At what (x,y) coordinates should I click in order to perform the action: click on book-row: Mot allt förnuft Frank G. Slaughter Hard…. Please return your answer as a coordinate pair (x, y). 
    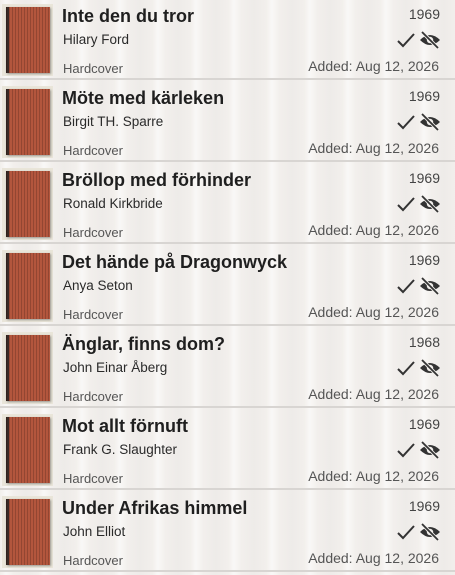
    Looking at the image, I should click on (227, 450).